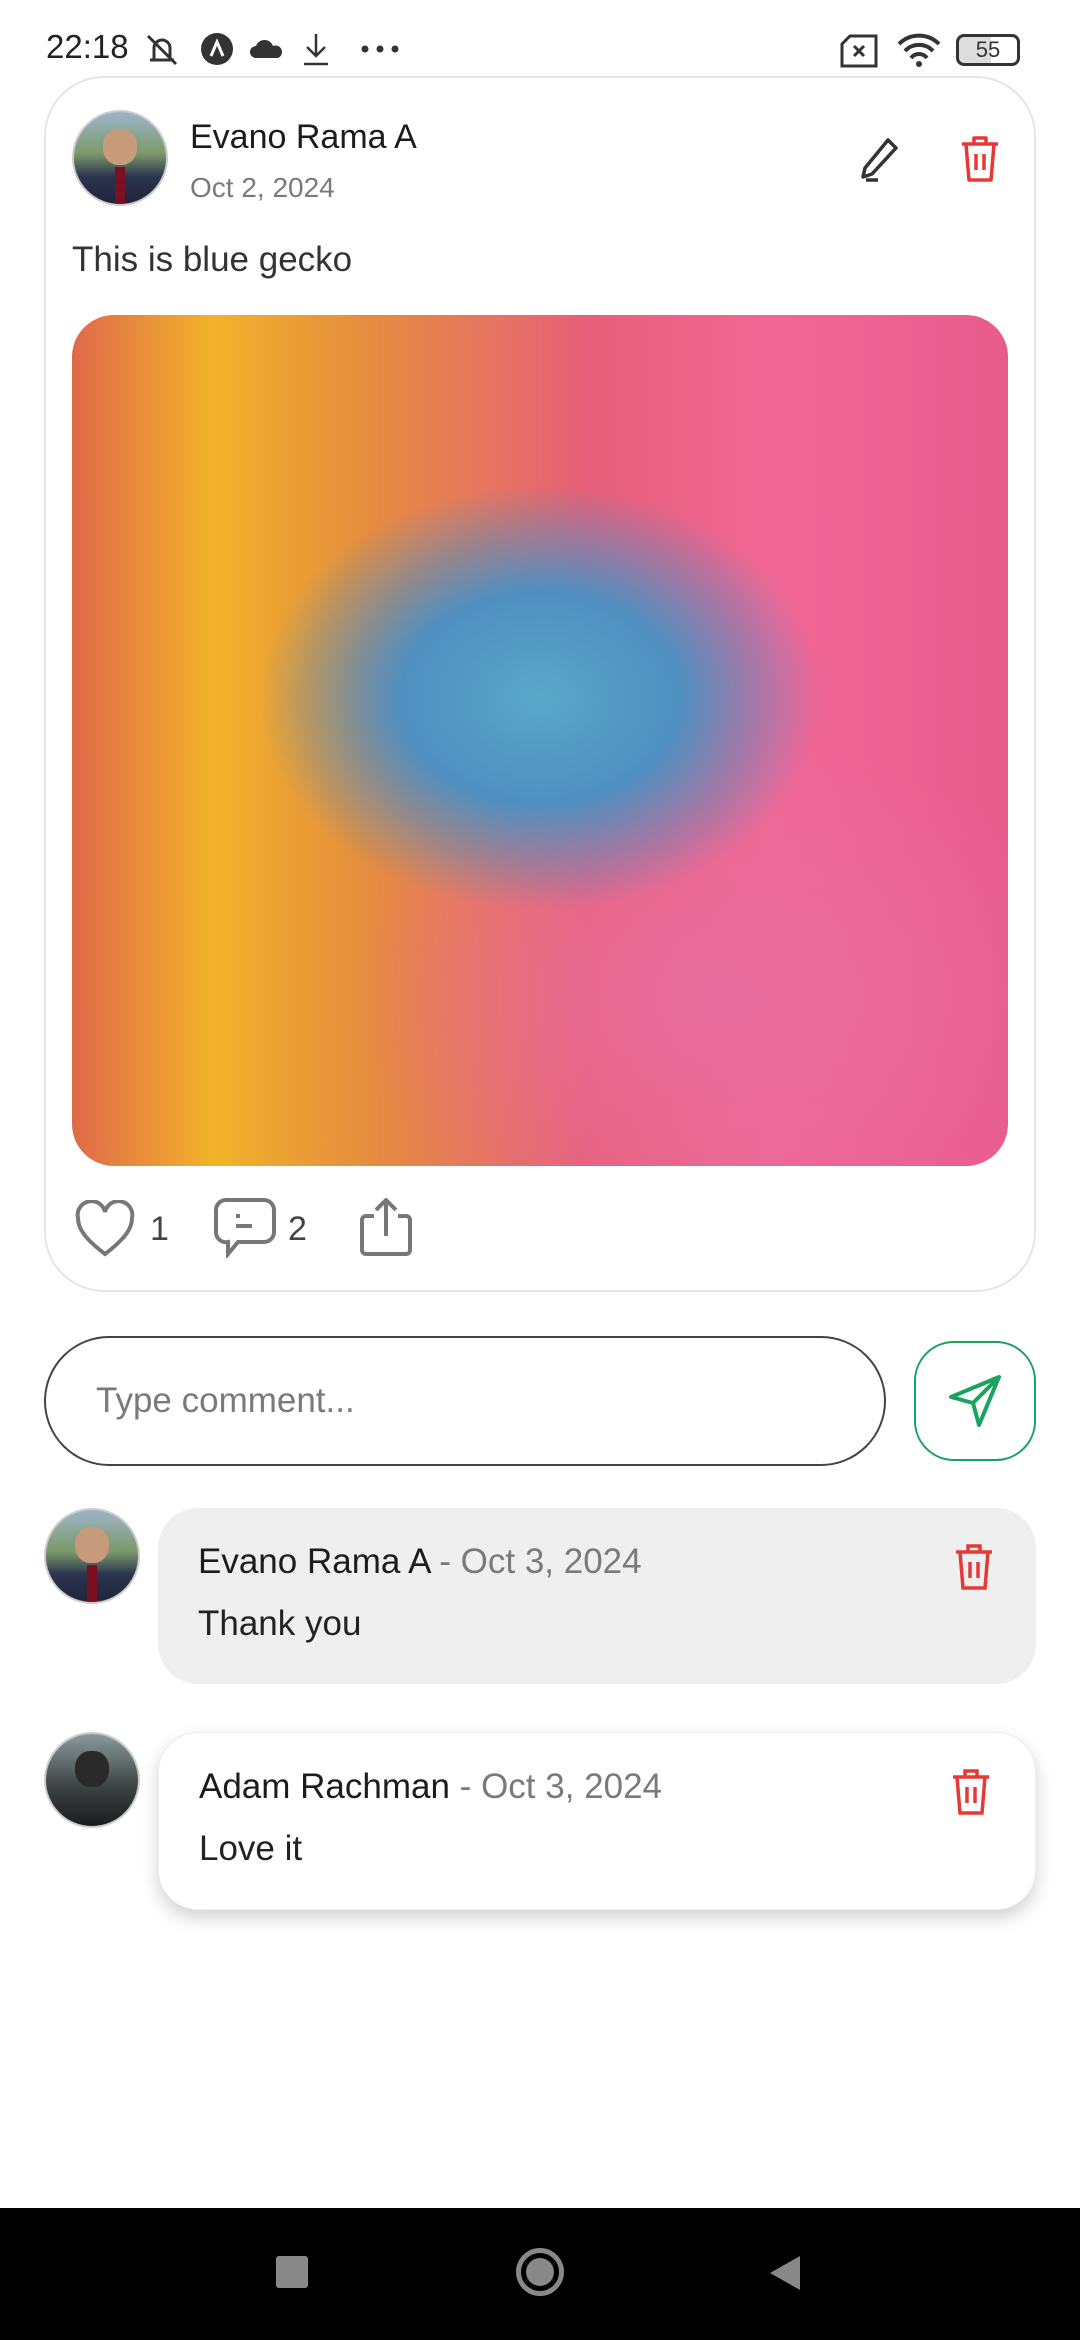  What do you see at coordinates (245, 1228) in the screenshot?
I see `comment-icon` at bounding box center [245, 1228].